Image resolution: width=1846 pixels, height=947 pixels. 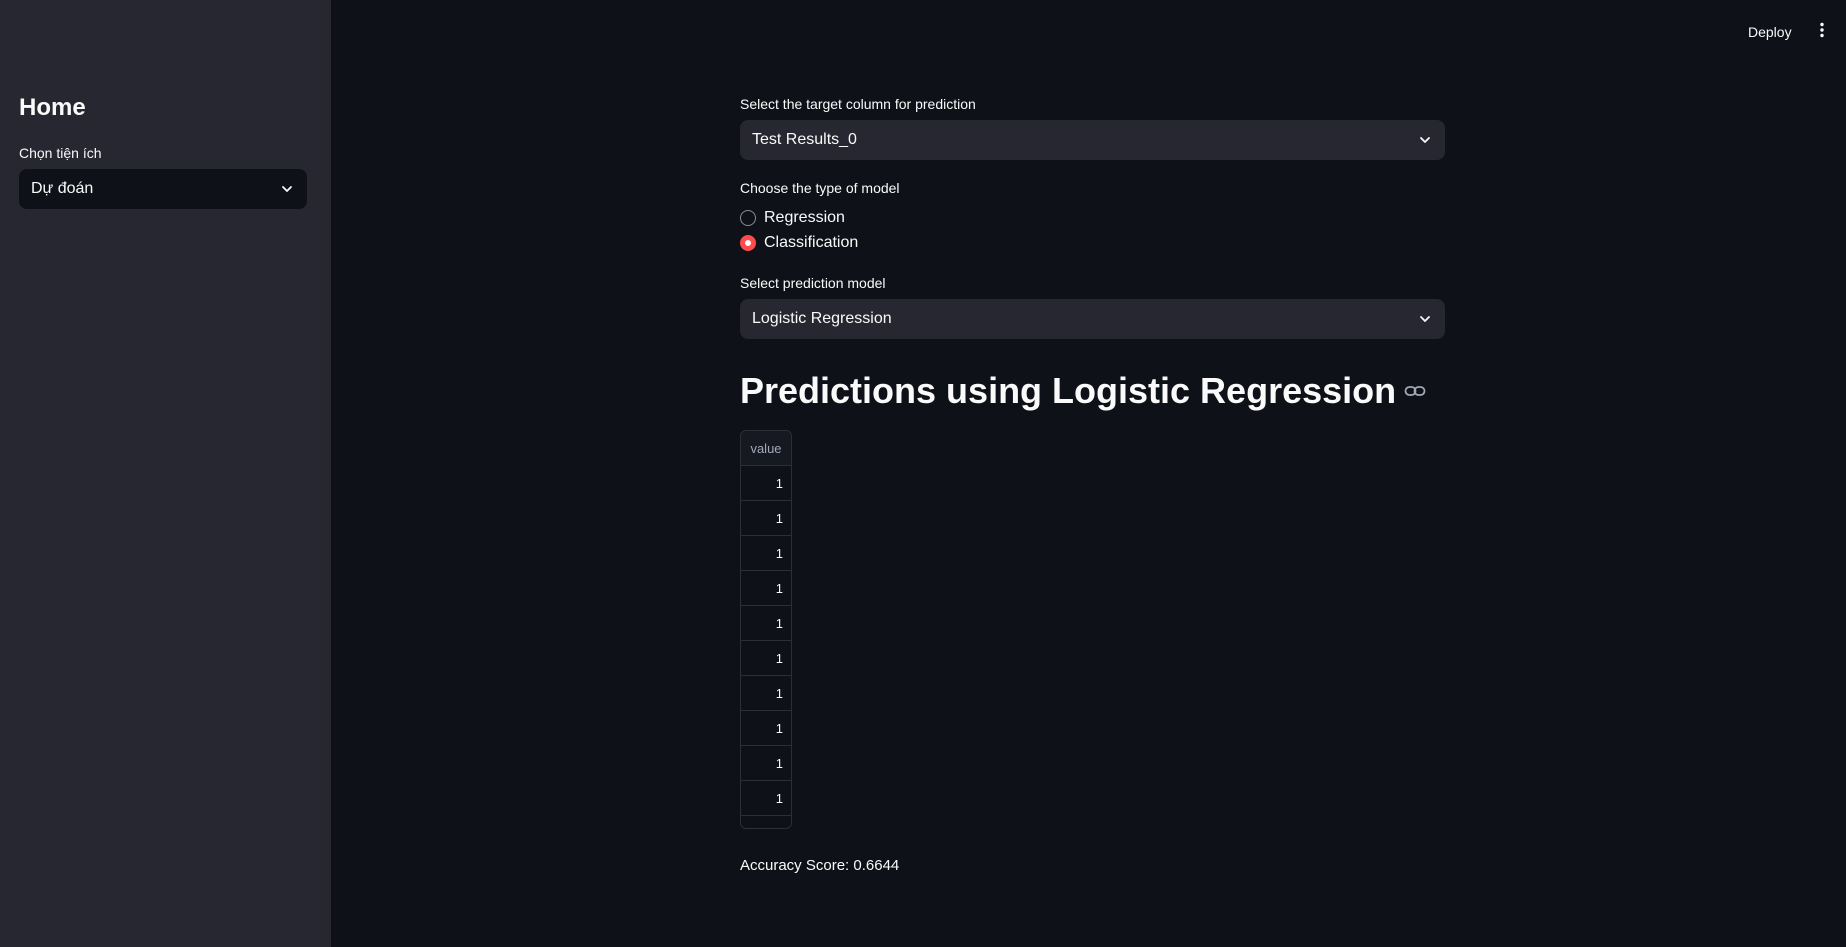 What do you see at coordinates (1068, 390) in the screenshot?
I see `page-heading-text: Predictions using Logistic Regression` at bounding box center [1068, 390].